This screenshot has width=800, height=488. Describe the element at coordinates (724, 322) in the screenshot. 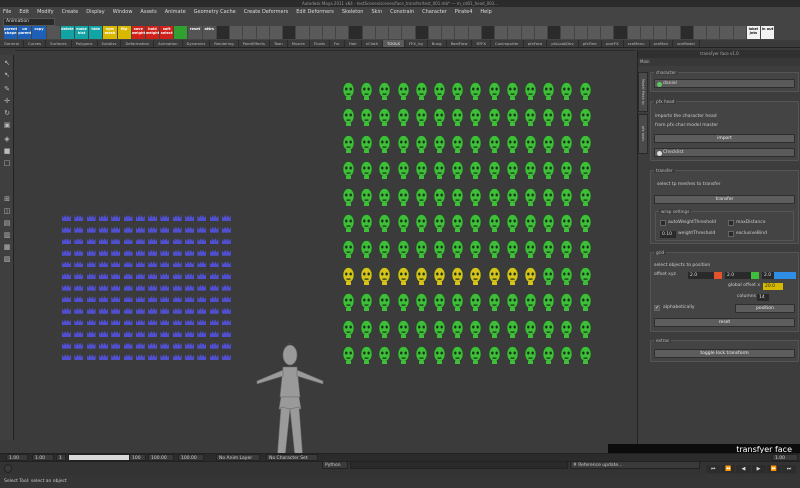

I see `reset-button: reset` at that location.